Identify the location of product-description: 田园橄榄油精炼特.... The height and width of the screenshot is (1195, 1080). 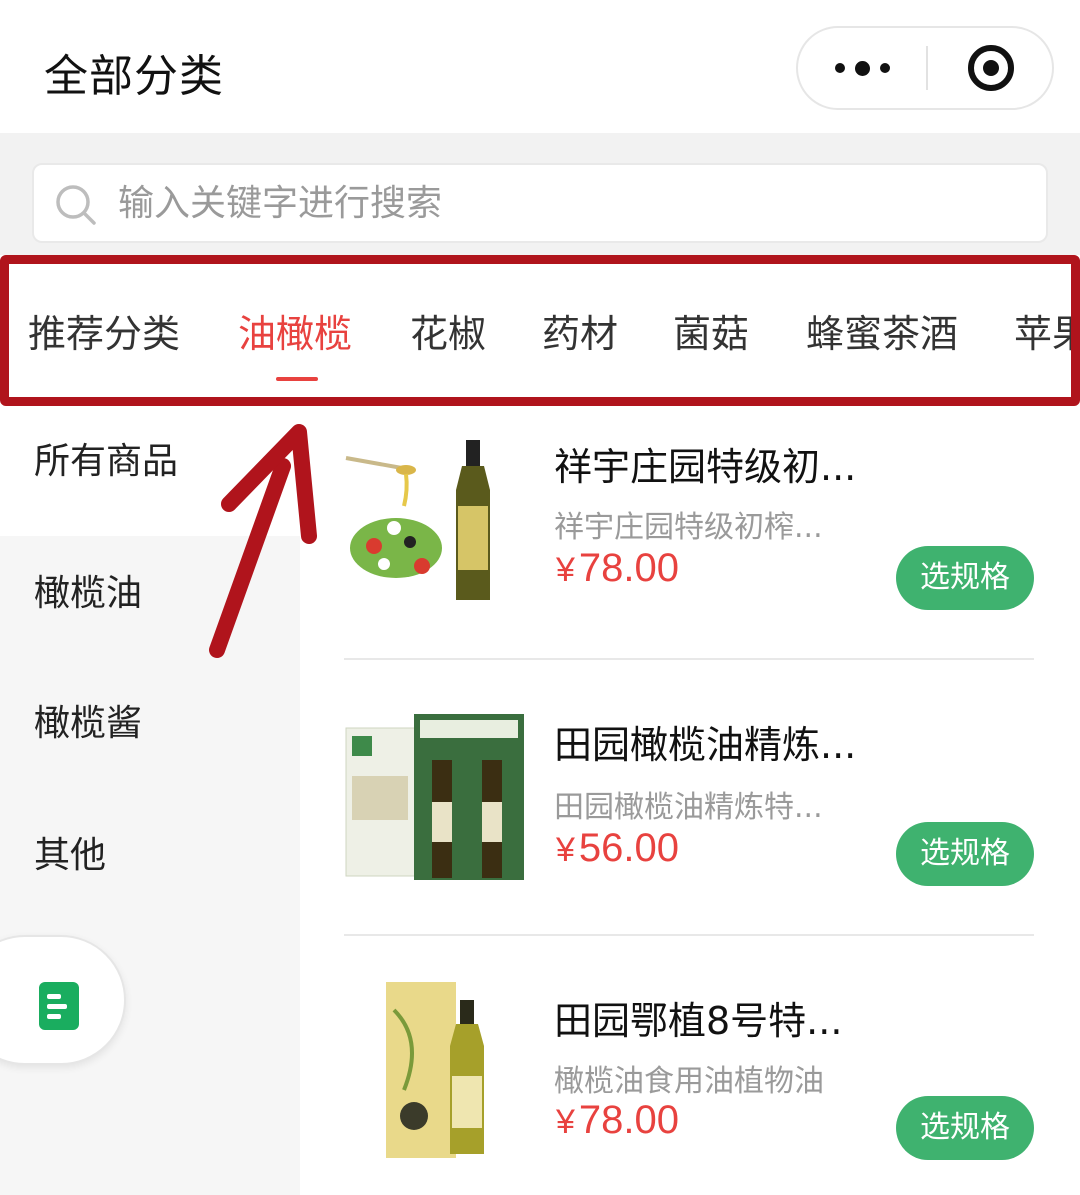
(688, 807).